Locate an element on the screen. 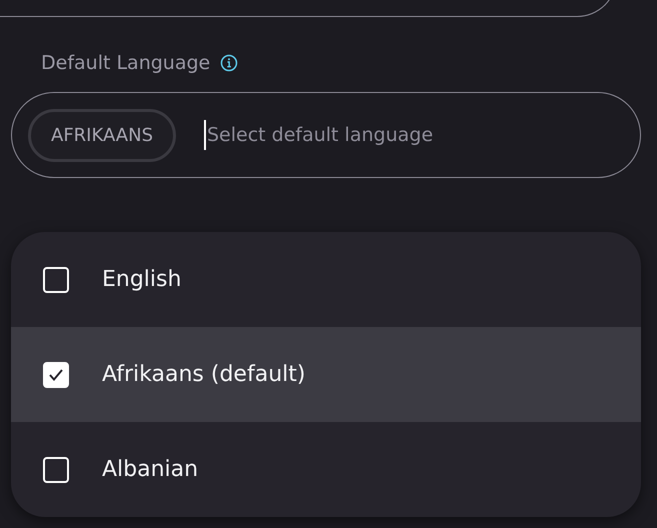 The height and width of the screenshot is (528, 657). info-icon is located at coordinates (229, 63).